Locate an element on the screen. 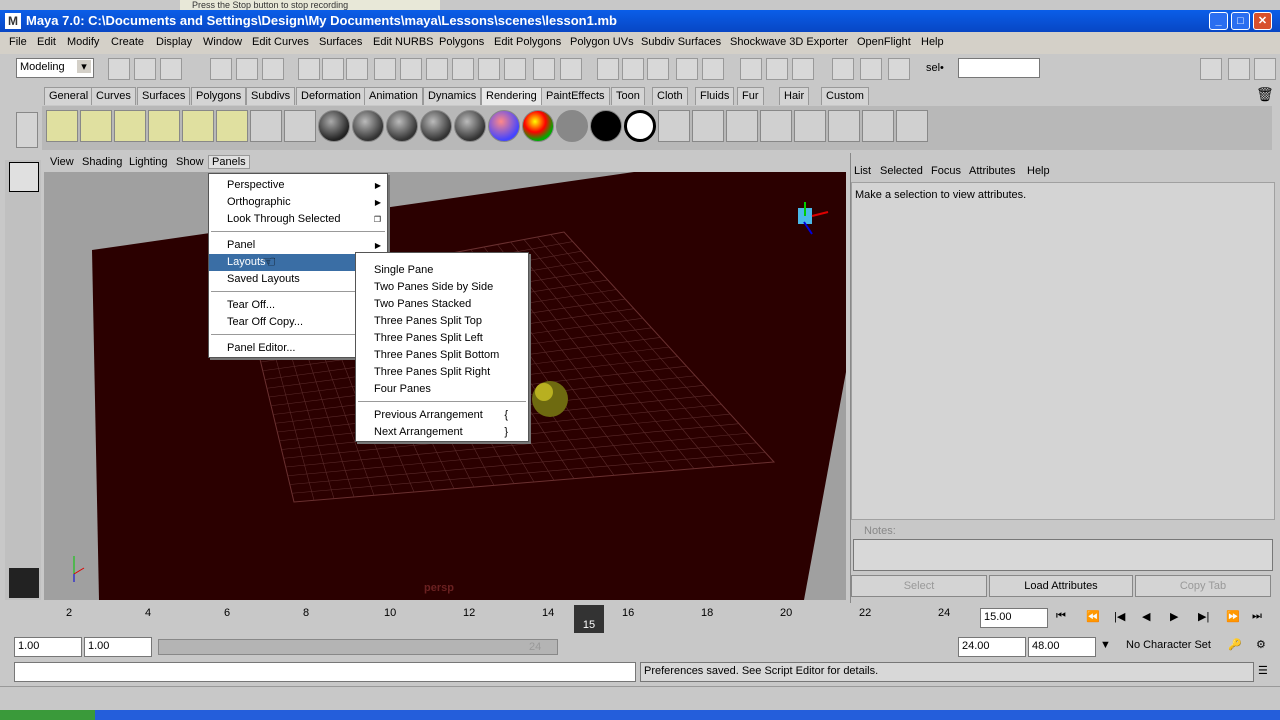 This screenshot has width=1280, height=720. shelf-tab-painteffects: PaintEffects is located at coordinates (575, 96).